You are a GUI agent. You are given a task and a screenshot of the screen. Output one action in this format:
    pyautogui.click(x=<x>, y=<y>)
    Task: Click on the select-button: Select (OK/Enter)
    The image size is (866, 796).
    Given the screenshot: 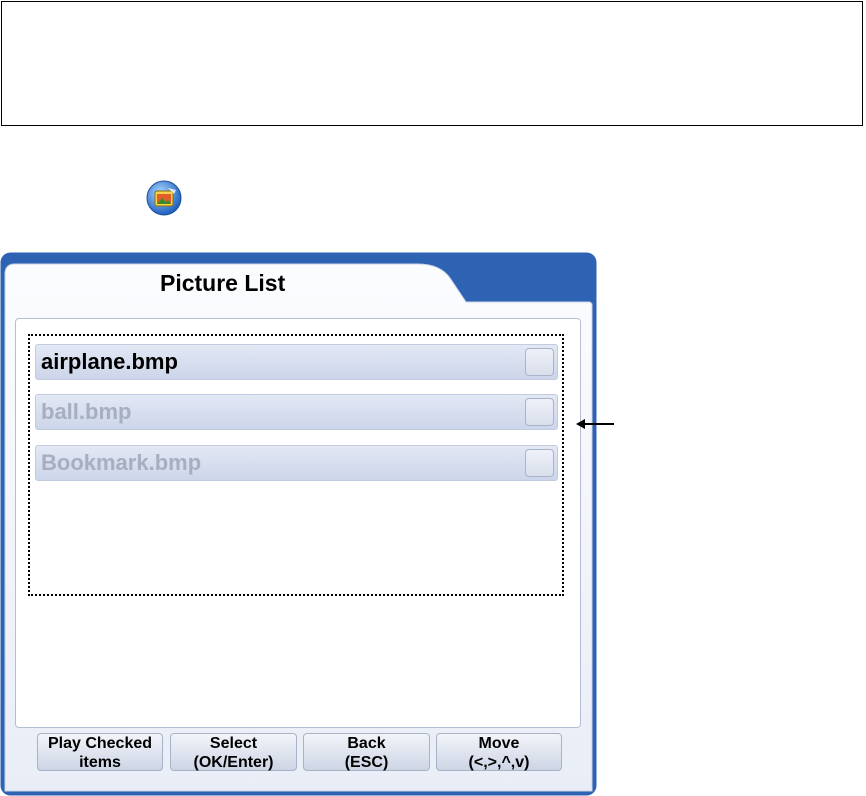 What is the action you would take?
    pyautogui.click(x=233, y=752)
    